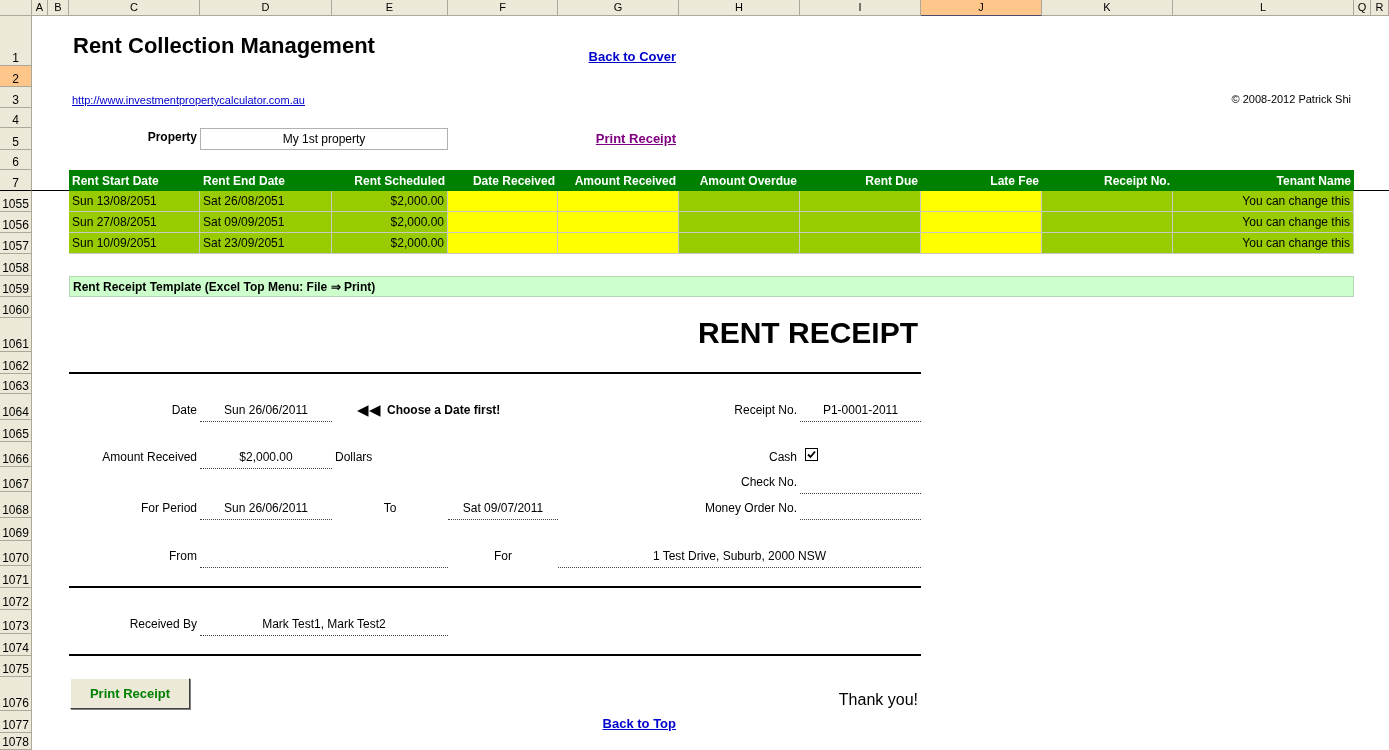  What do you see at coordinates (860, 408) in the screenshot?
I see `receipt-number-field: P1-0001-2011` at bounding box center [860, 408].